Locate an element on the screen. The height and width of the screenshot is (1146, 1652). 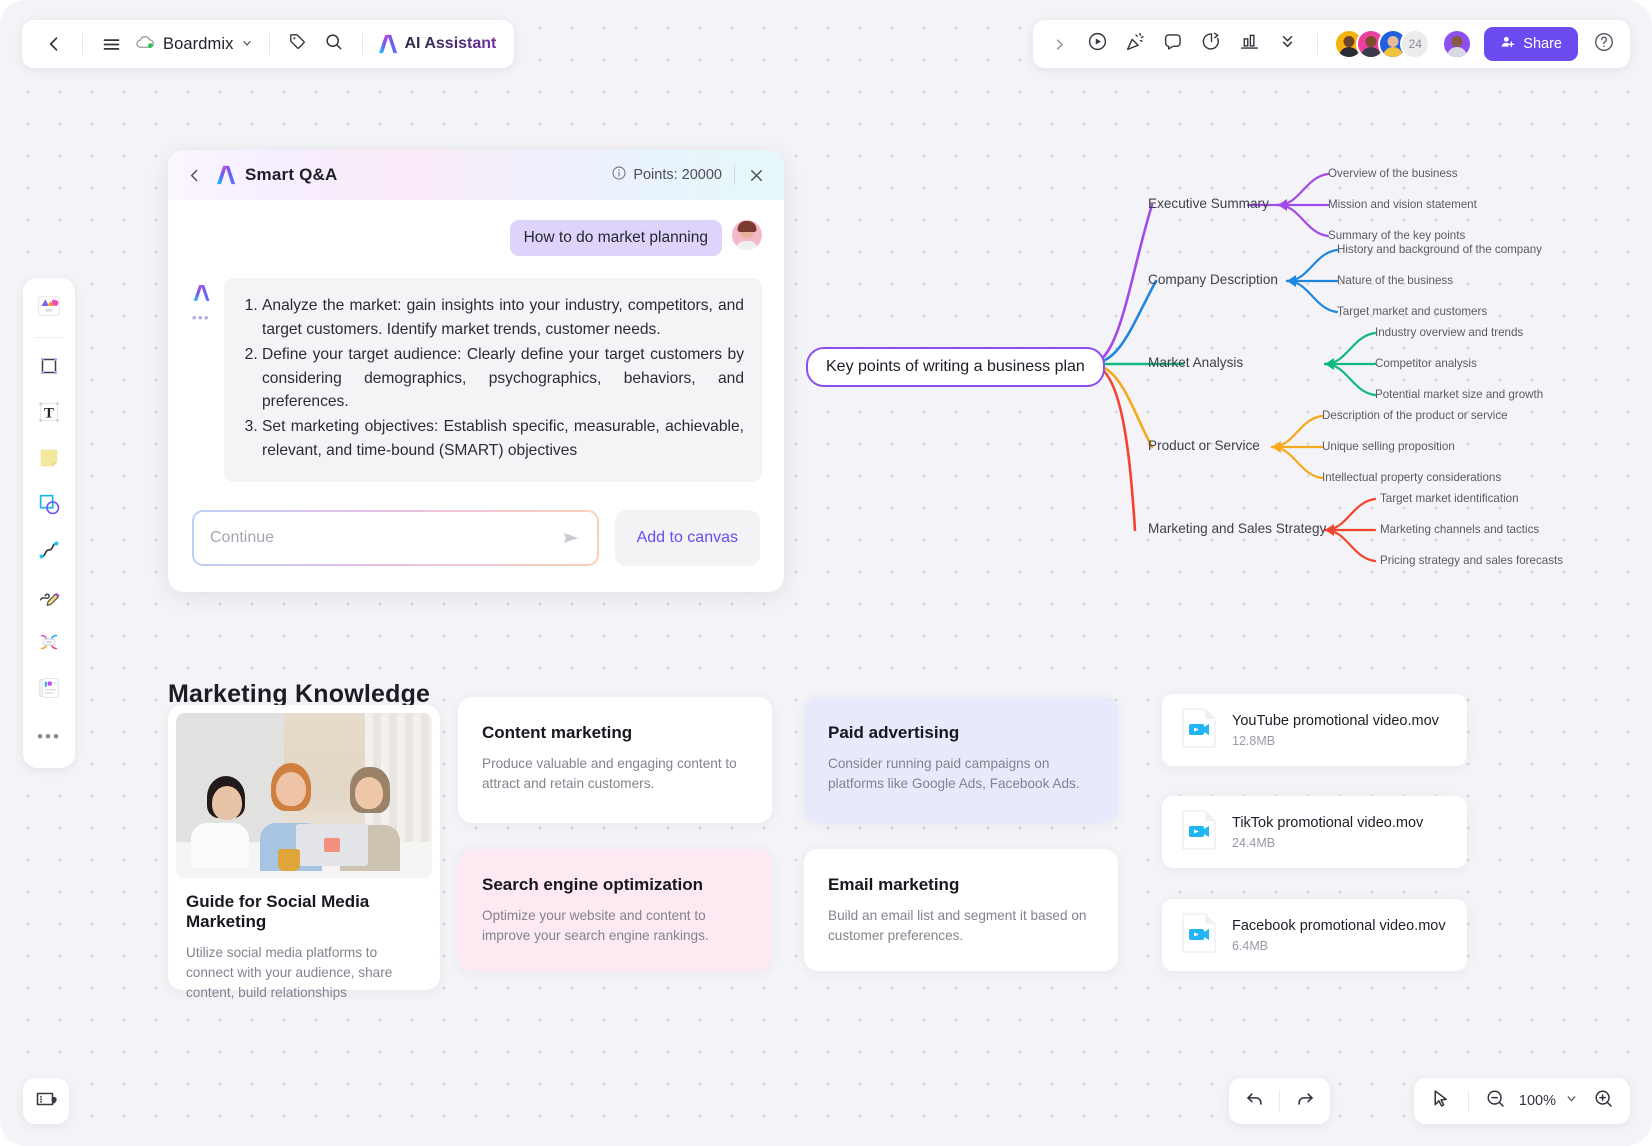
mindmap-branch-marketing-and-sales-strategy: Marketing and Sales Strategy is located at coordinates (1237, 528).